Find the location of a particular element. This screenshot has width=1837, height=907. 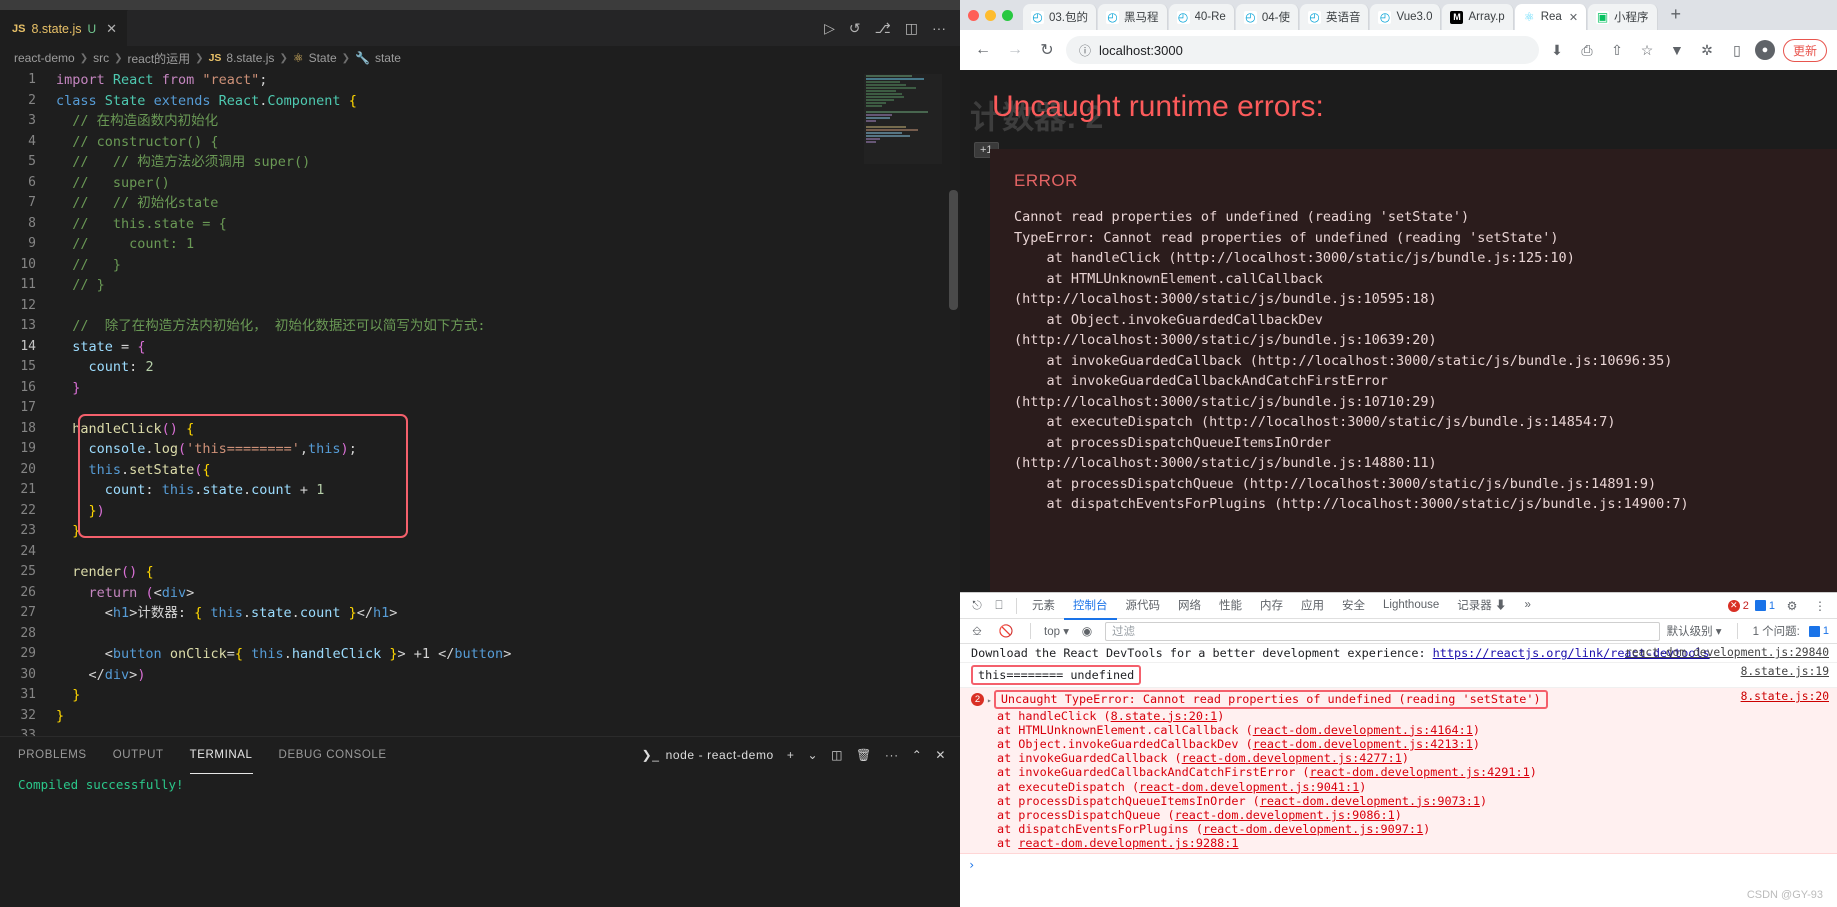

panel-more-icon: ··· is located at coordinates (892, 755).